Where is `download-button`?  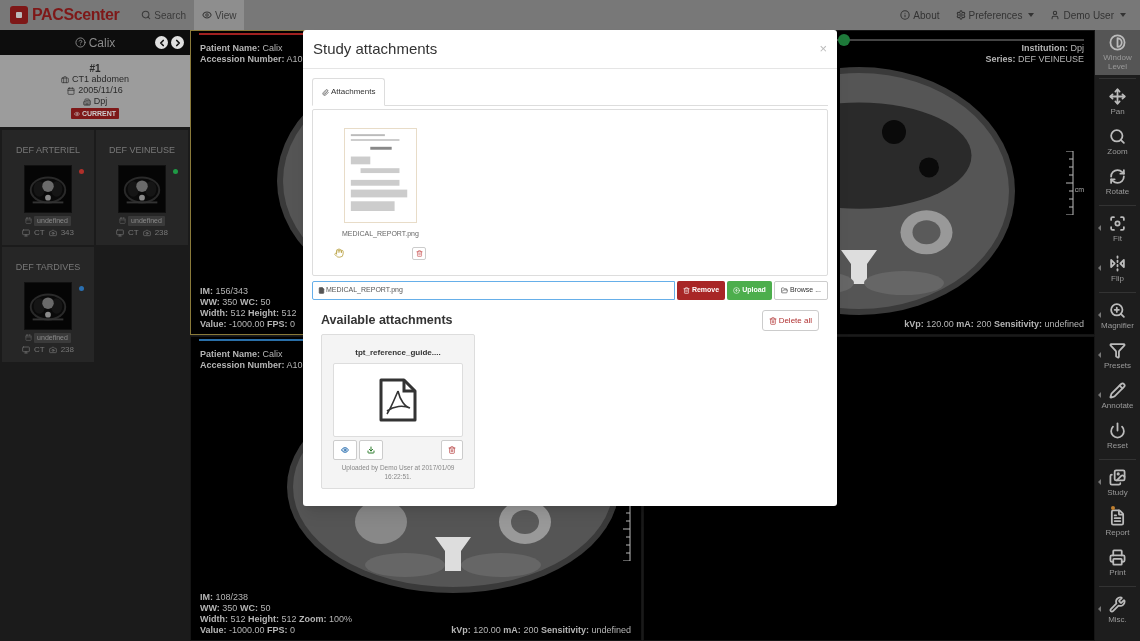
download-button is located at coordinates (371, 450).